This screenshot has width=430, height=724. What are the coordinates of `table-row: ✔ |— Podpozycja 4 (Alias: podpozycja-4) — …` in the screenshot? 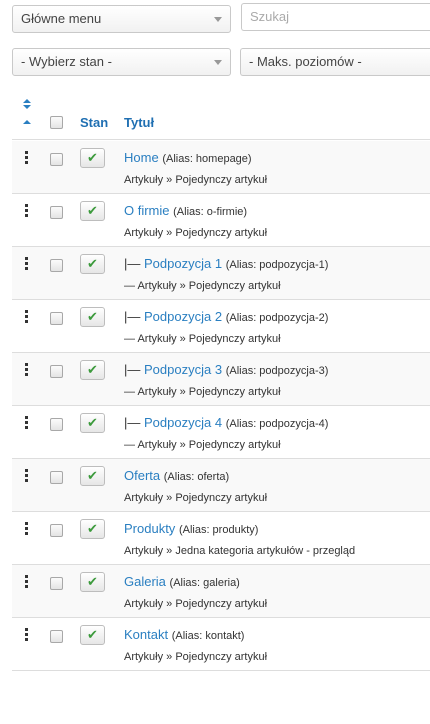 It's located at (221, 432).